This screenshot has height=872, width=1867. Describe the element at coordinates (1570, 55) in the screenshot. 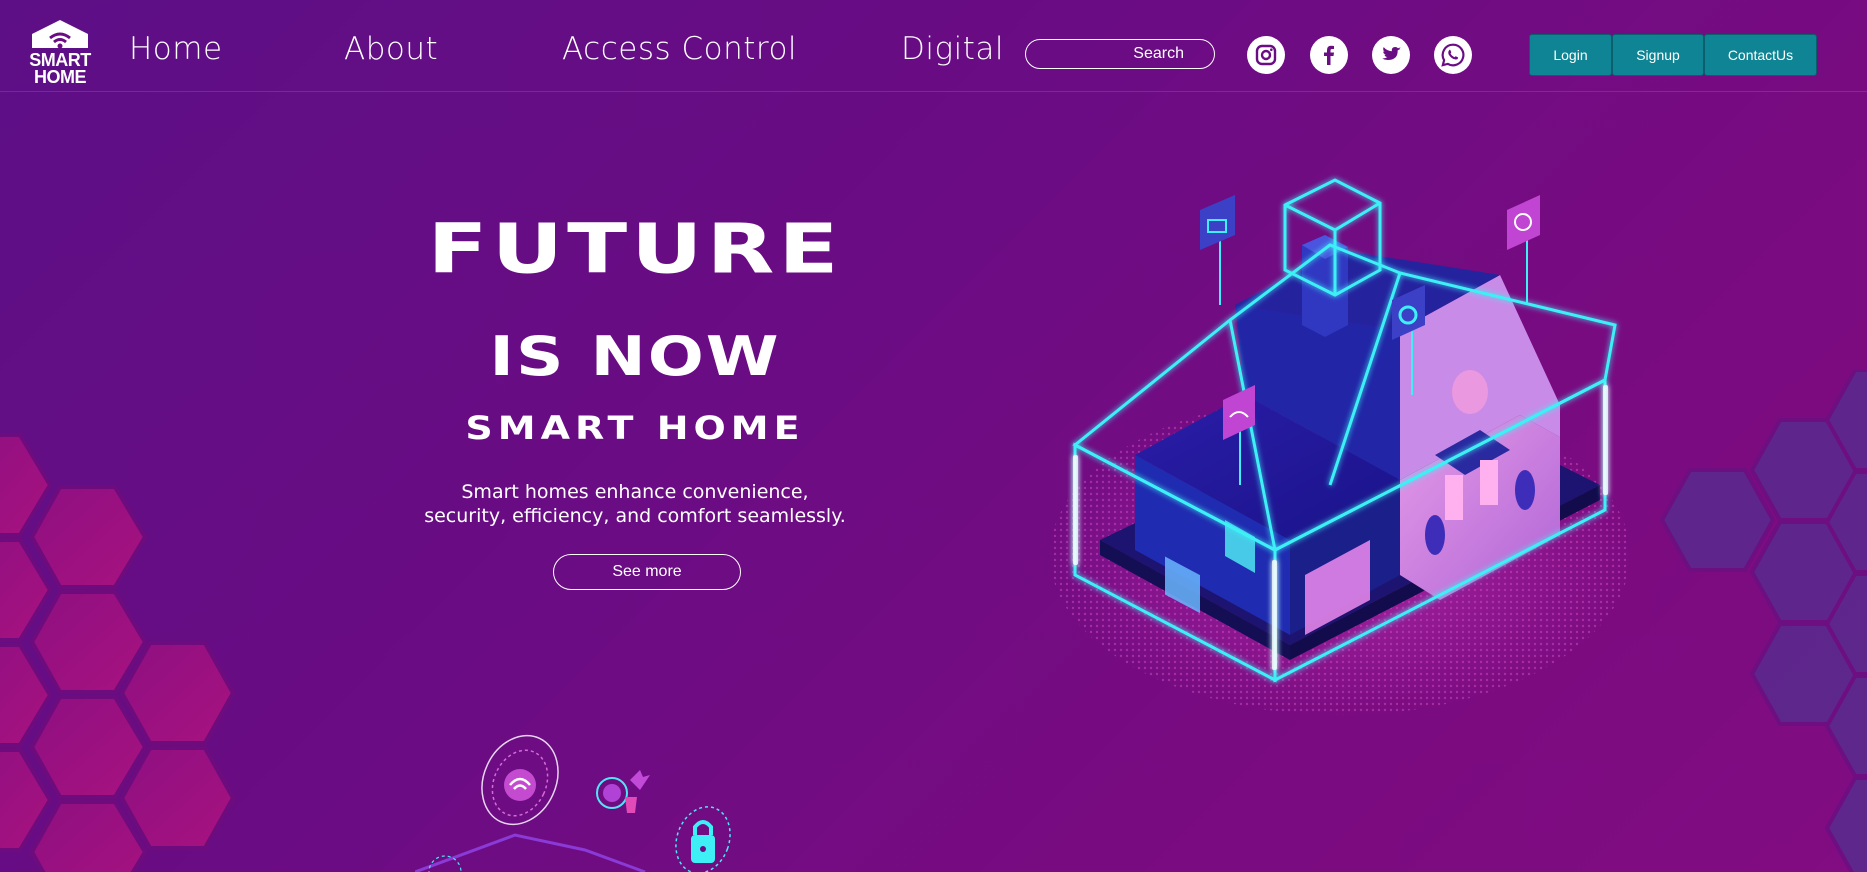

I see `login-button: Login` at that location.